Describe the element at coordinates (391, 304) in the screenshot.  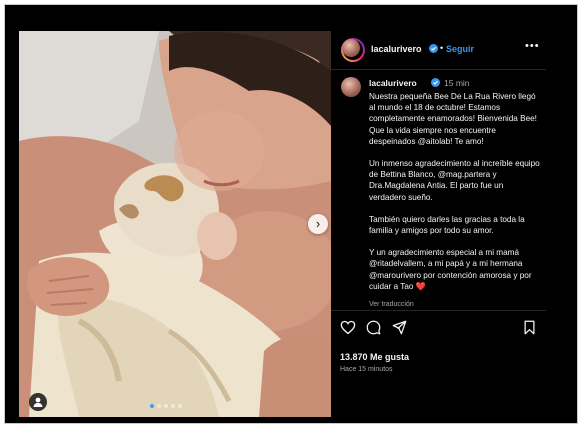
I see `see-translation-link: Ver traducción` at that location.